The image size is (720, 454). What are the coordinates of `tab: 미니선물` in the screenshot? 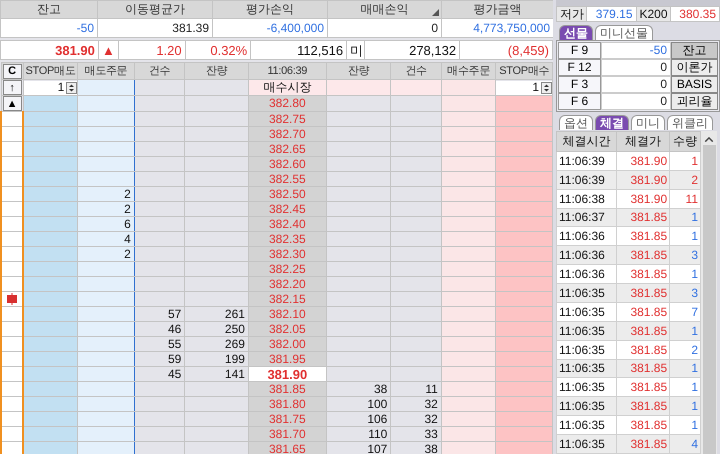 It's located at (624, 32).